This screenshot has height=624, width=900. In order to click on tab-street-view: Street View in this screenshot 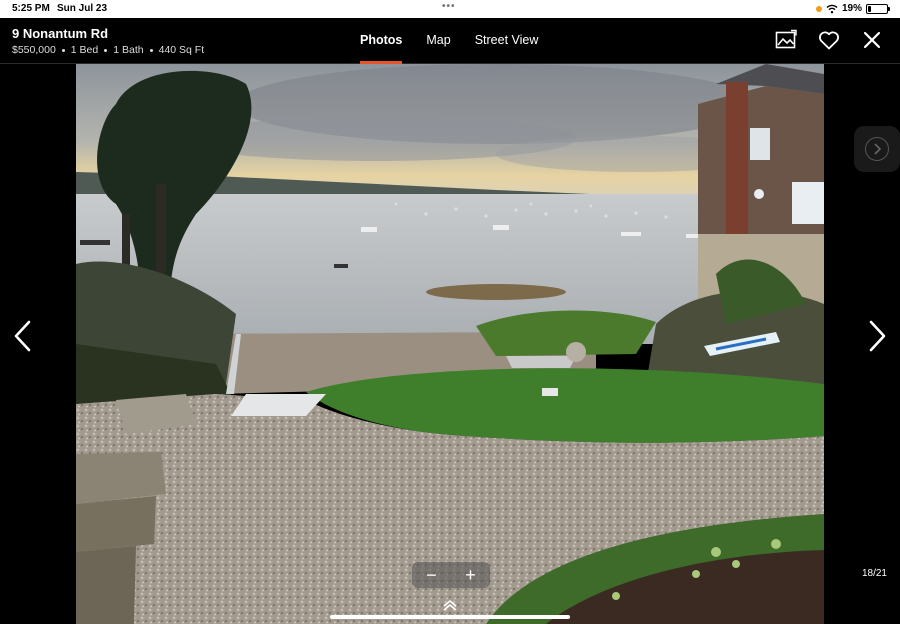, I will do `click(507, 41)`.